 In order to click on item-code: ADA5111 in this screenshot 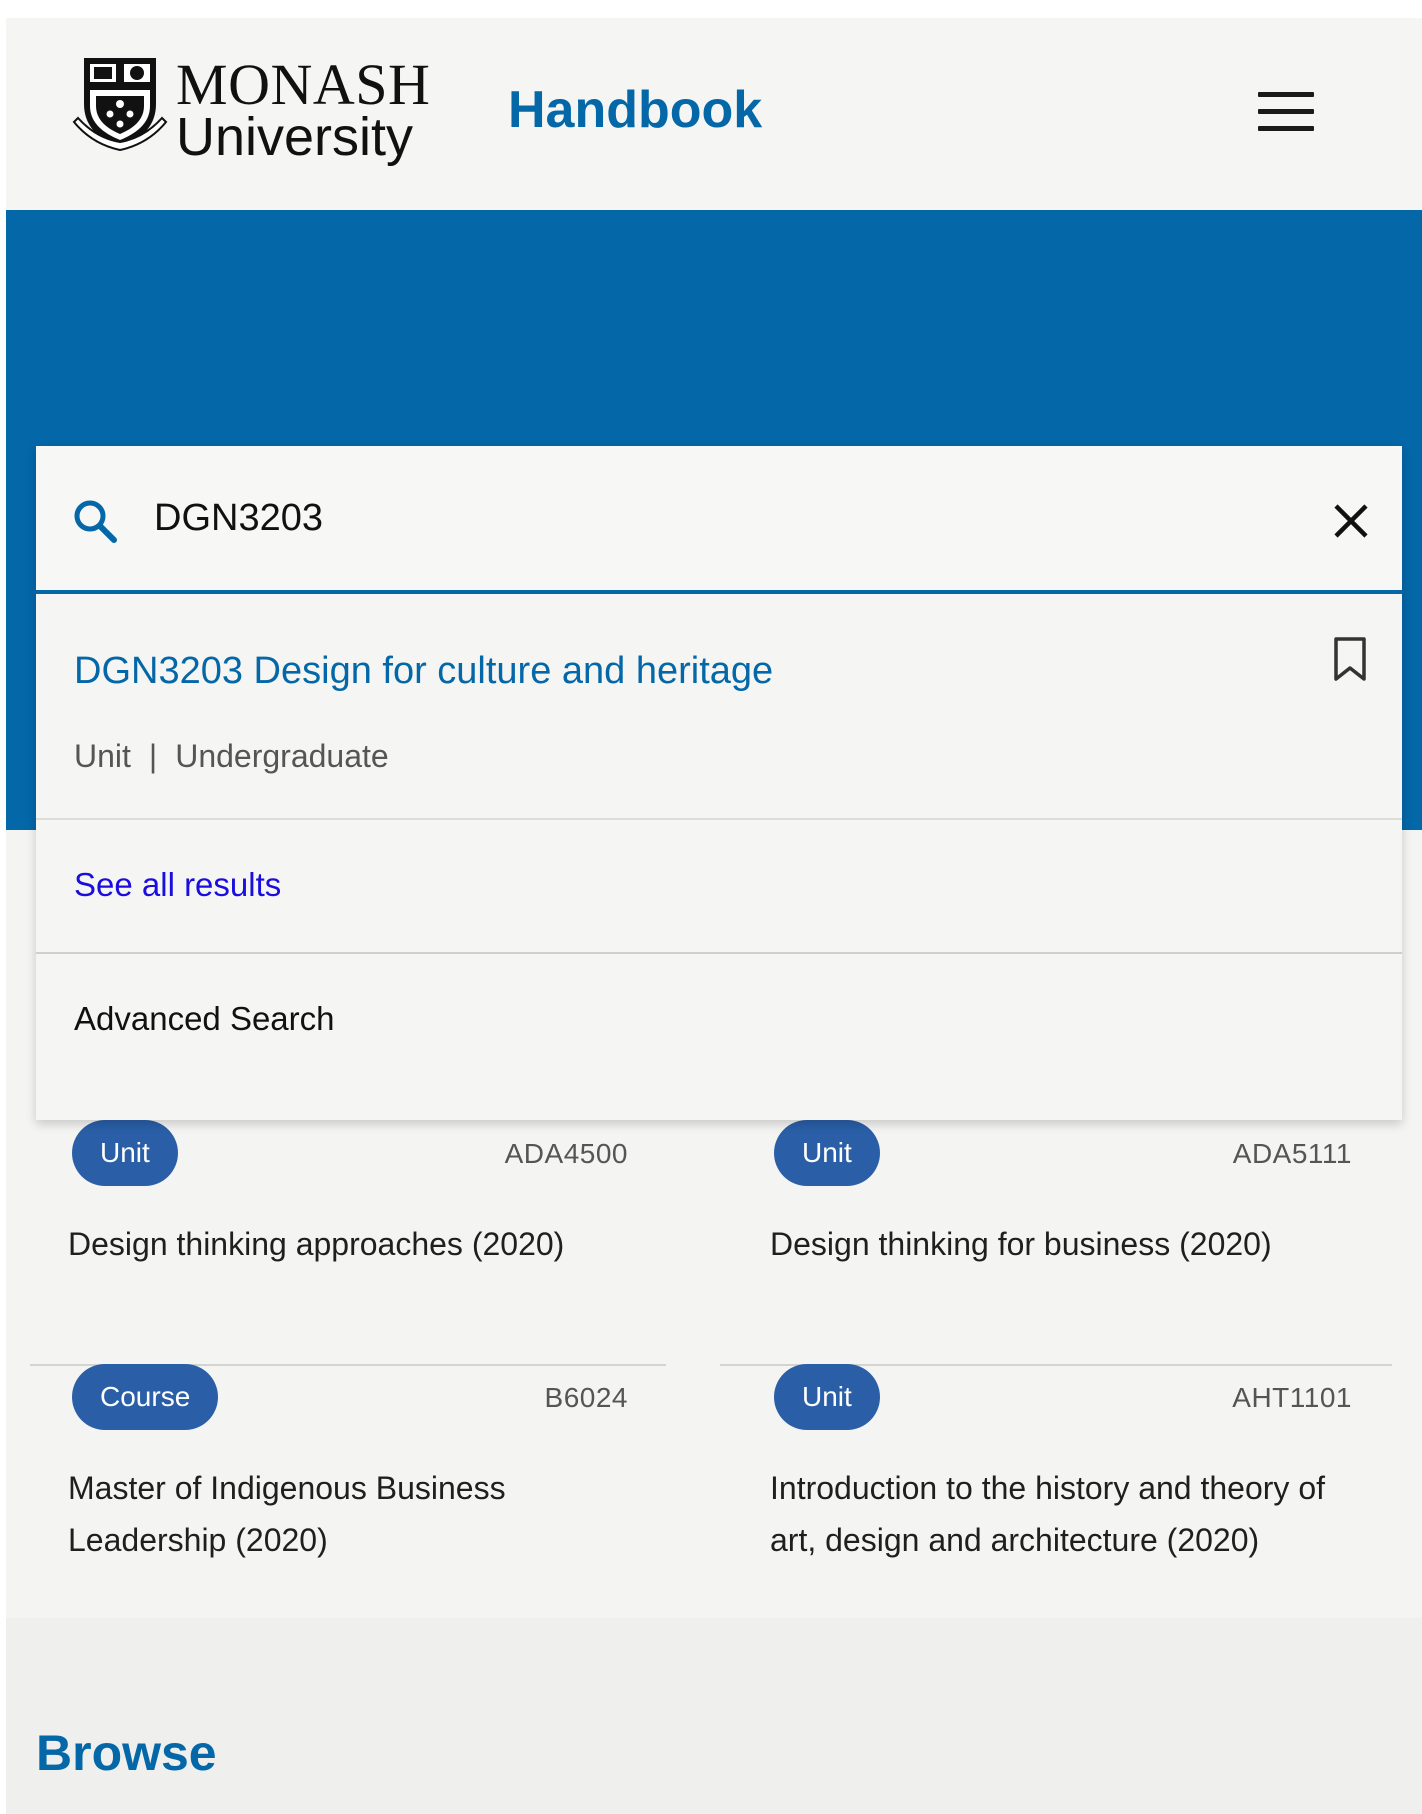, I will do `click(1292, 1153)`.